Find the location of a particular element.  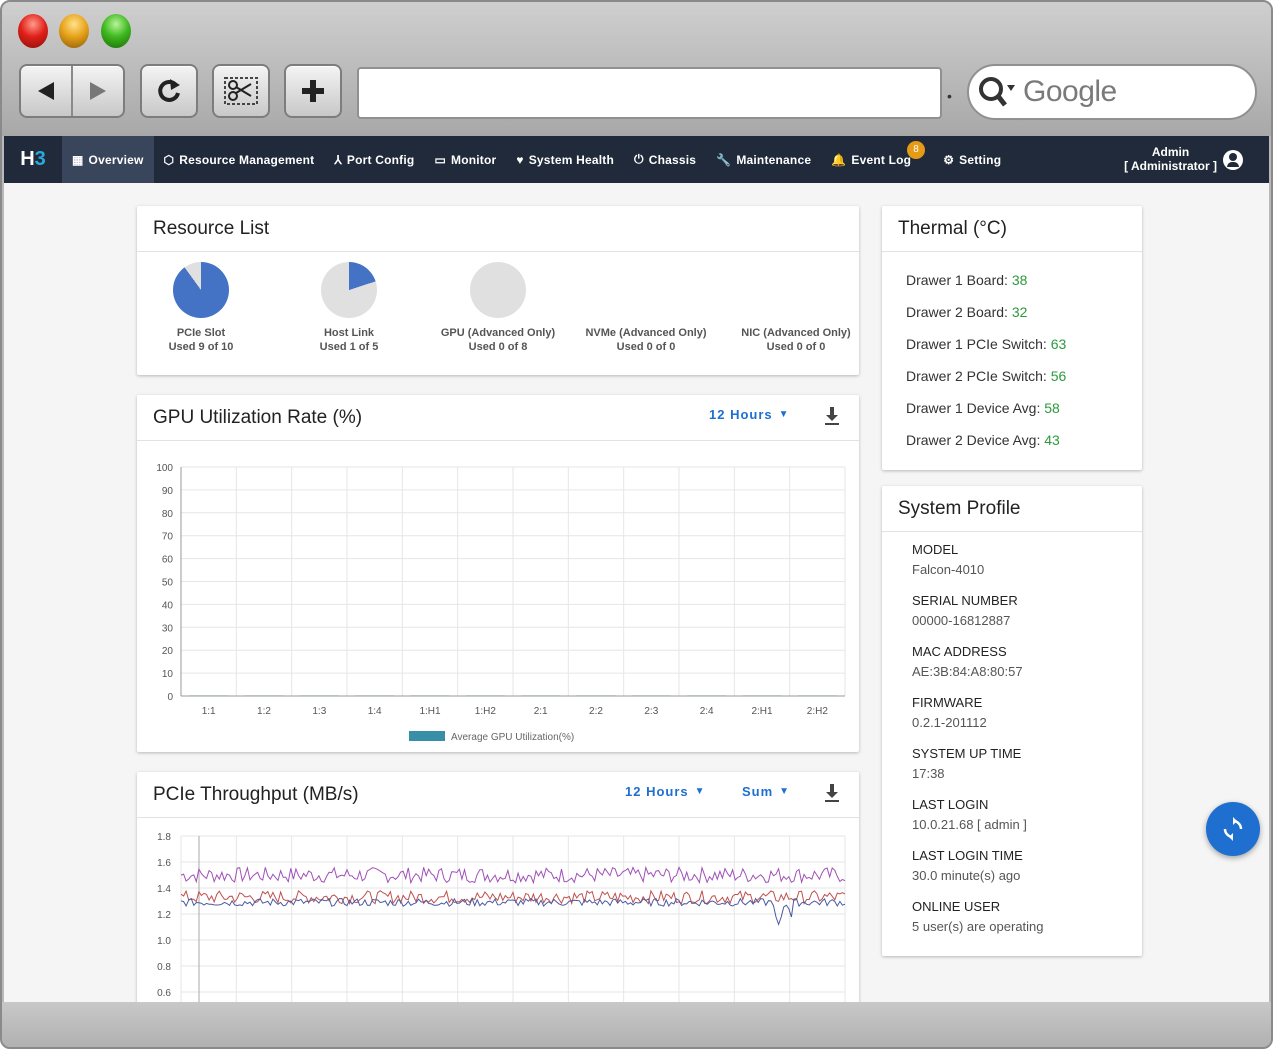

monitor-icon: ▭ is located at coordinates (440, 159).